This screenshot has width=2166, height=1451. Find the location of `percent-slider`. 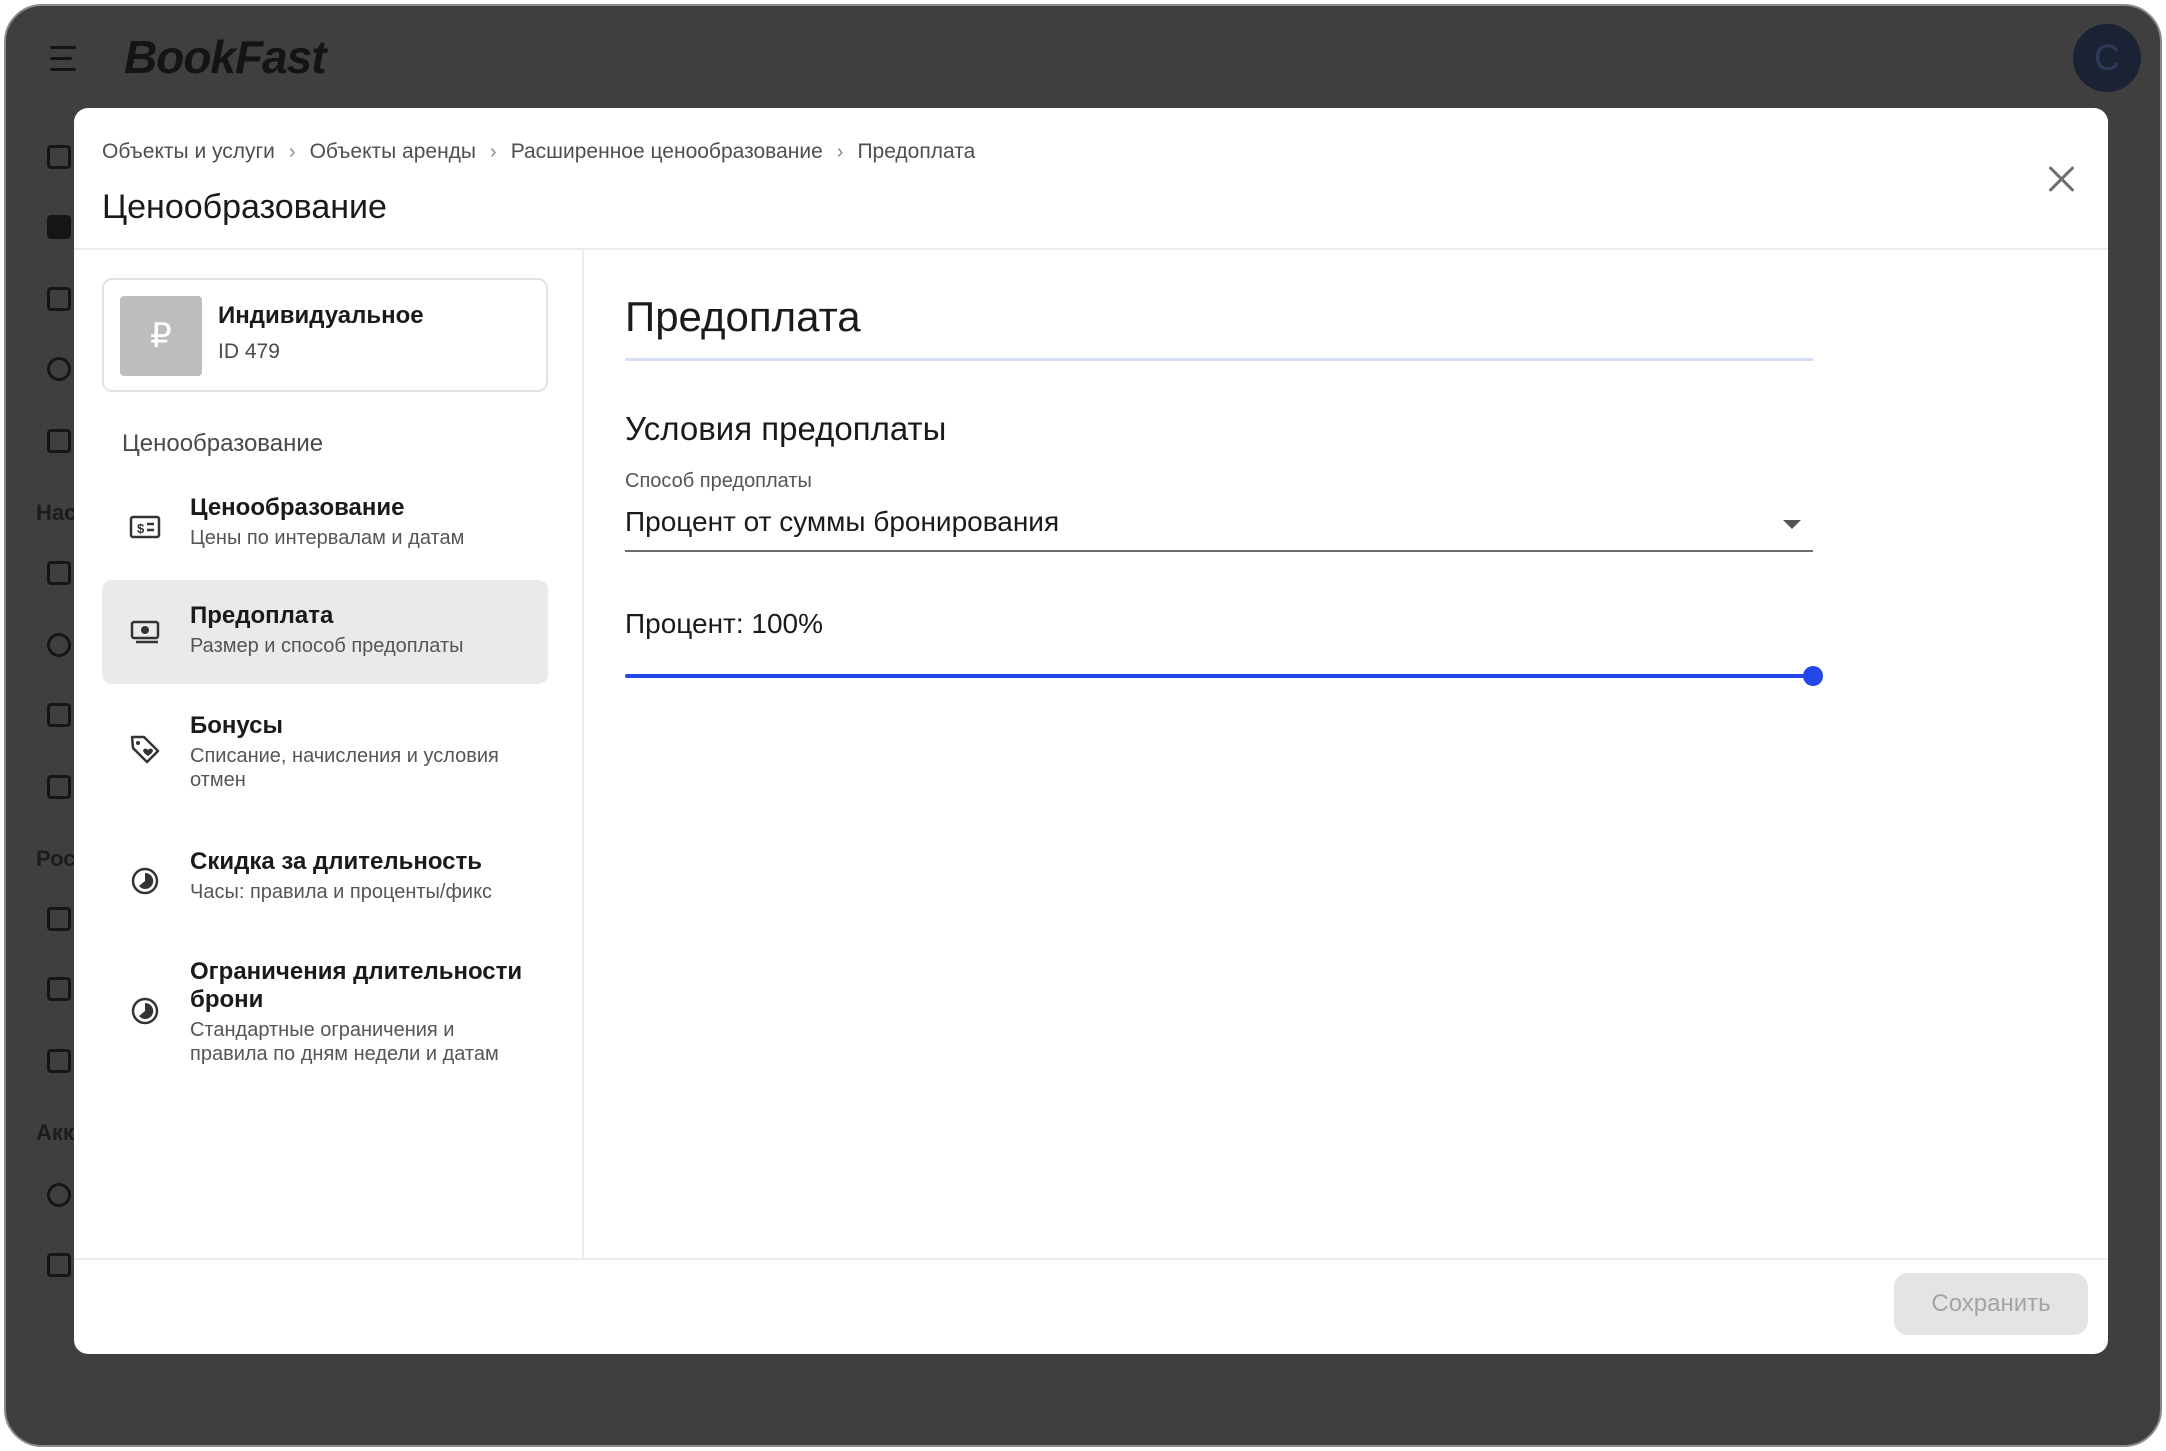

percent-slider is located at coordinates (1224, 676).